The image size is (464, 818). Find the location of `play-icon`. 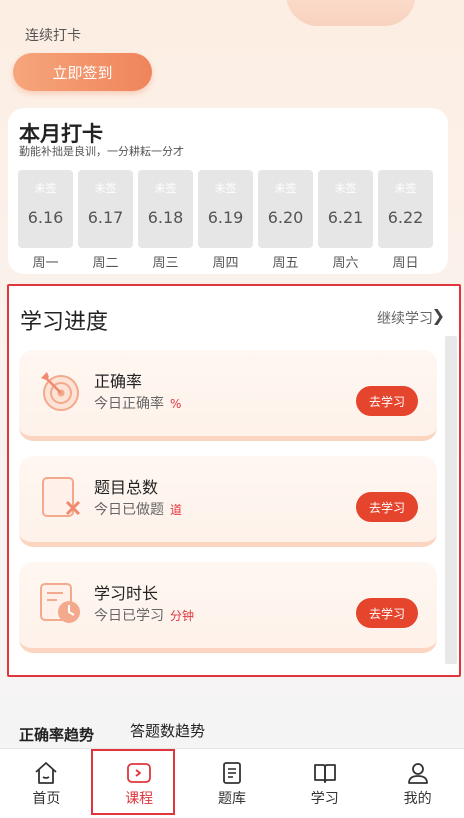

play-icon is located at coordinates (139, 773).